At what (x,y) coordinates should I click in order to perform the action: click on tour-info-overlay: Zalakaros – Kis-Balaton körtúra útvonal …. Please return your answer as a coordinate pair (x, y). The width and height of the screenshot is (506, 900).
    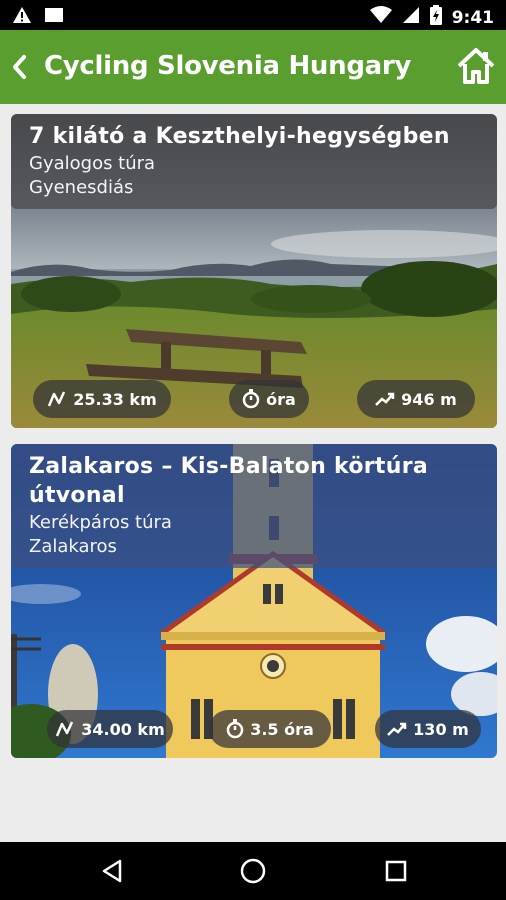
    Looking at the image, I should click on (254, 506).